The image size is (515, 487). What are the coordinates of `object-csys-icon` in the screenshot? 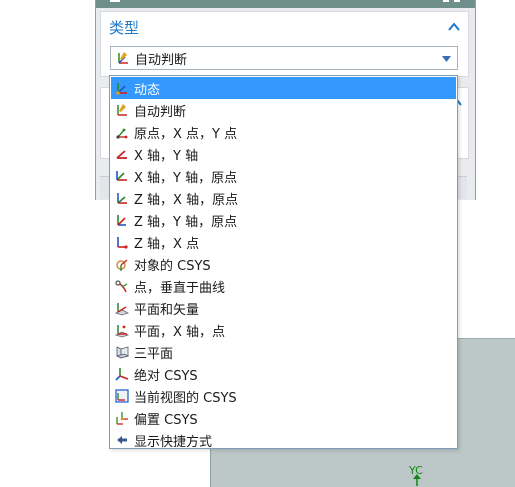 It's located at (122, 265).